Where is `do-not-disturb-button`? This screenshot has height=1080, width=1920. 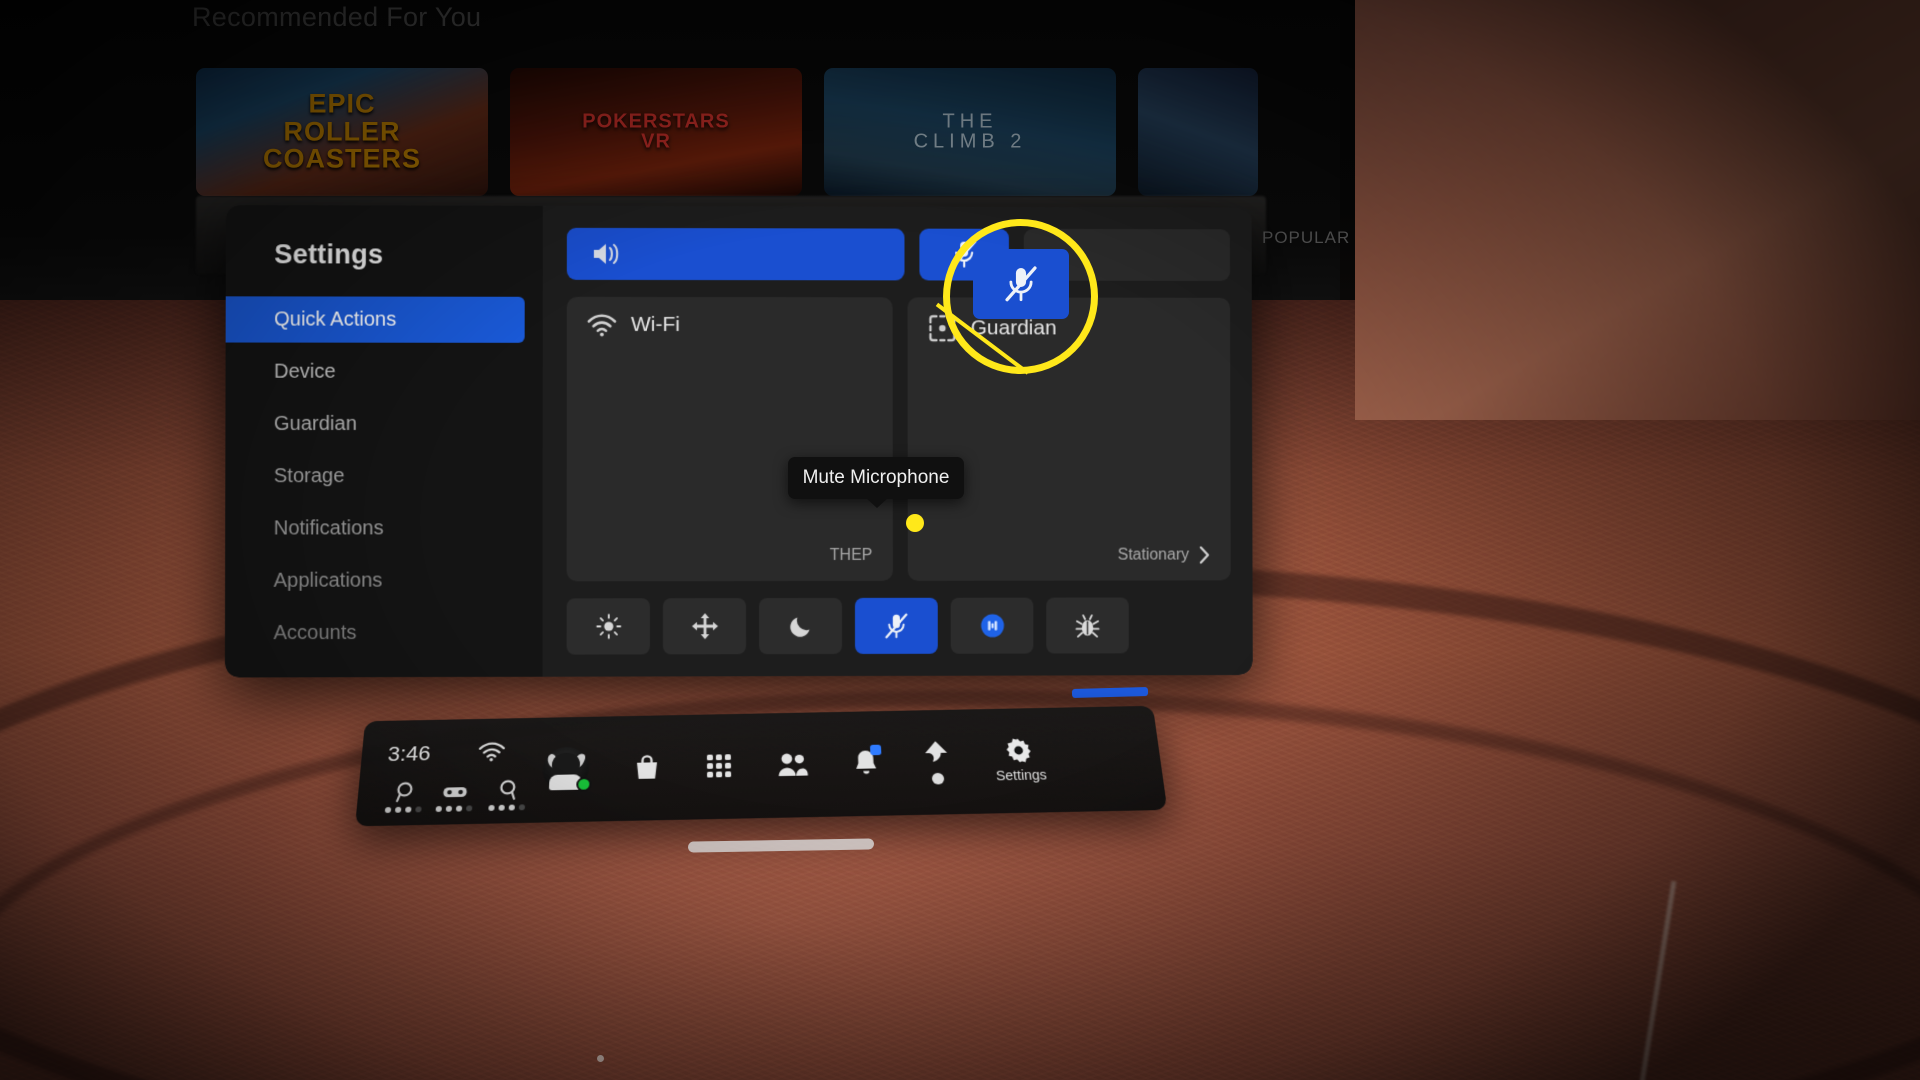 do-not-disturb-button is located at coordinates (801, 626).